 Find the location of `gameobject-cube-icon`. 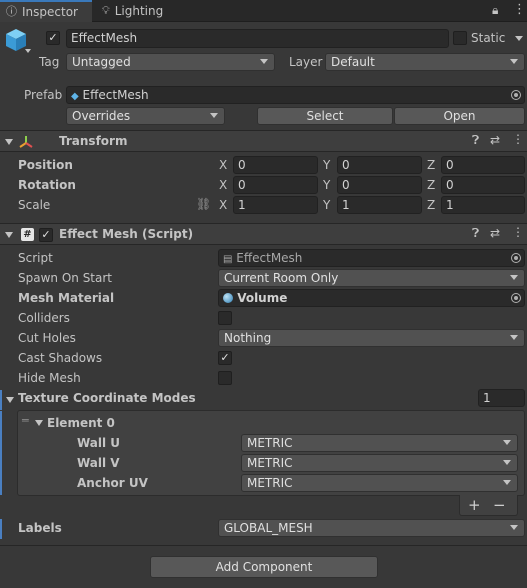

gameobject-cube-icon is located at coordinates (16, 39).